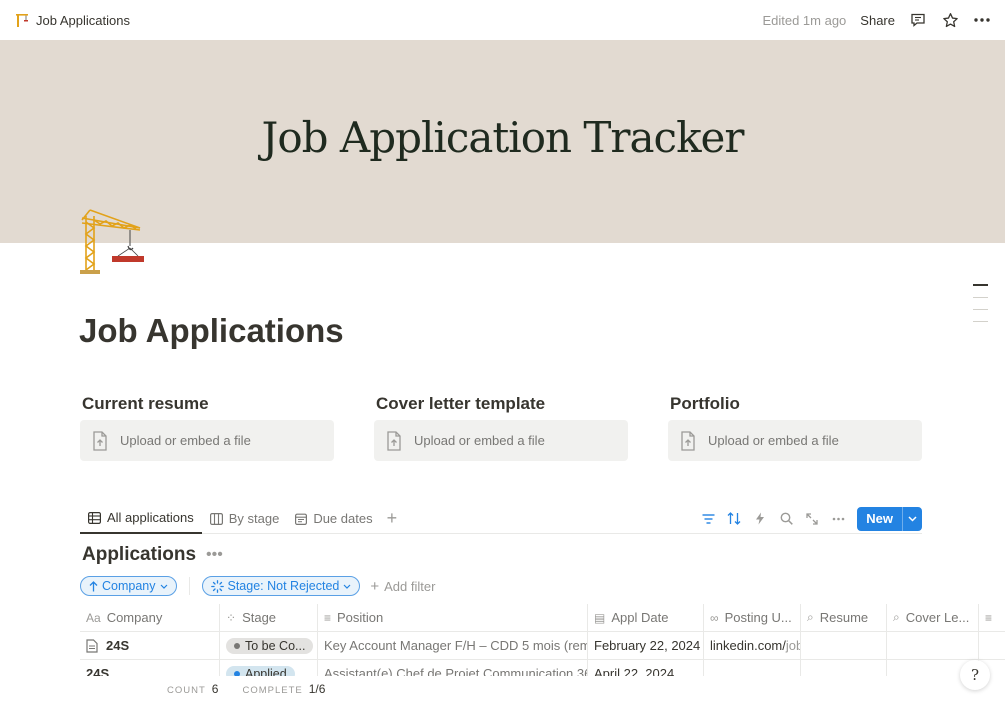 The image size is (1005, 701). I want to click on top-bar: Job Applications Edited 1m ago Share, so click(502, 20).